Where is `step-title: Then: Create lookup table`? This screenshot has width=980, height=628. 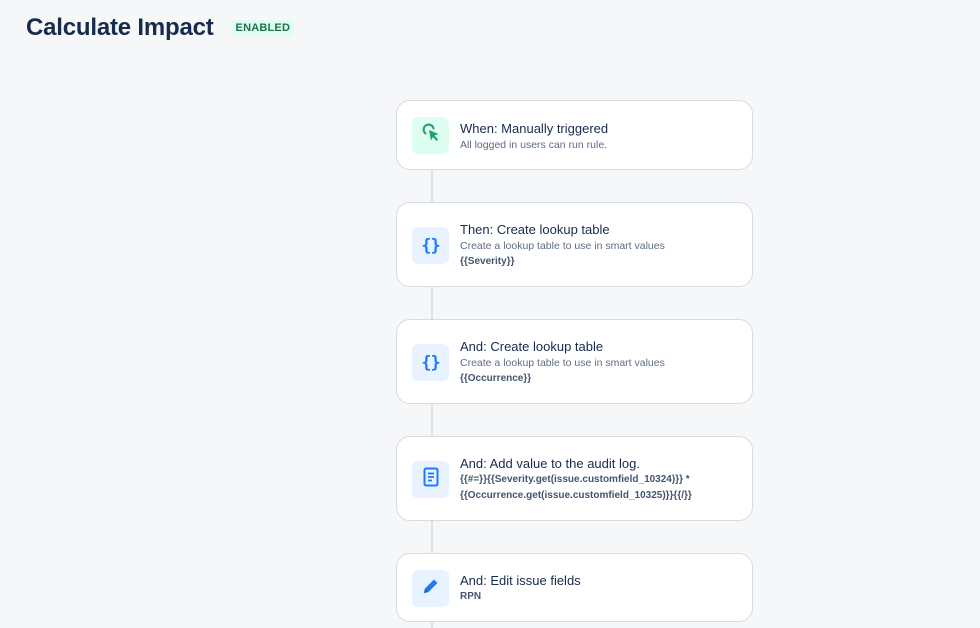 step-title: Then: Create lookup table is located at coordinates (535, 229).